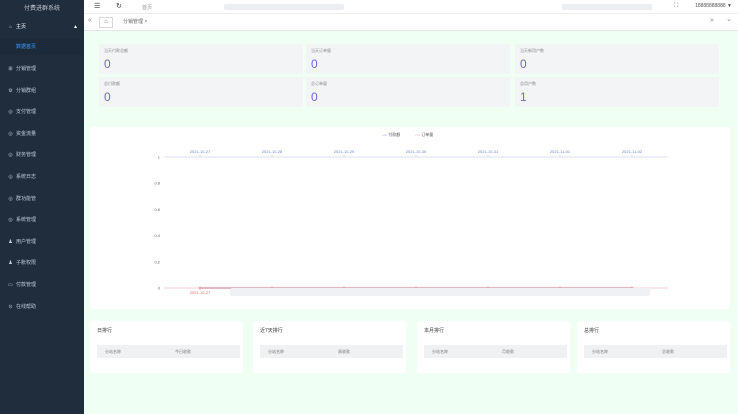 This screenshot has height=414, width=738. What do you see at coordinates (319, 83) in the screenshot?
I see `stat-label: 总订单量` at bounding box center [319, 83].